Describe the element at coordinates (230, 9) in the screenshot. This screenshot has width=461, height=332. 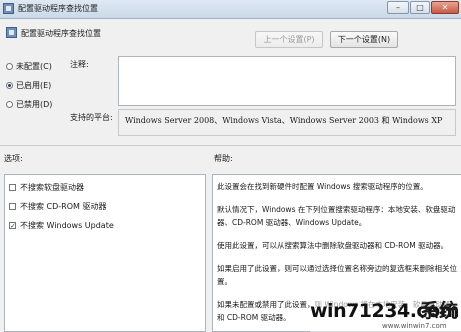
I see `title-bar: 配置驱动程序查找位置 – □ ✕` at that location.